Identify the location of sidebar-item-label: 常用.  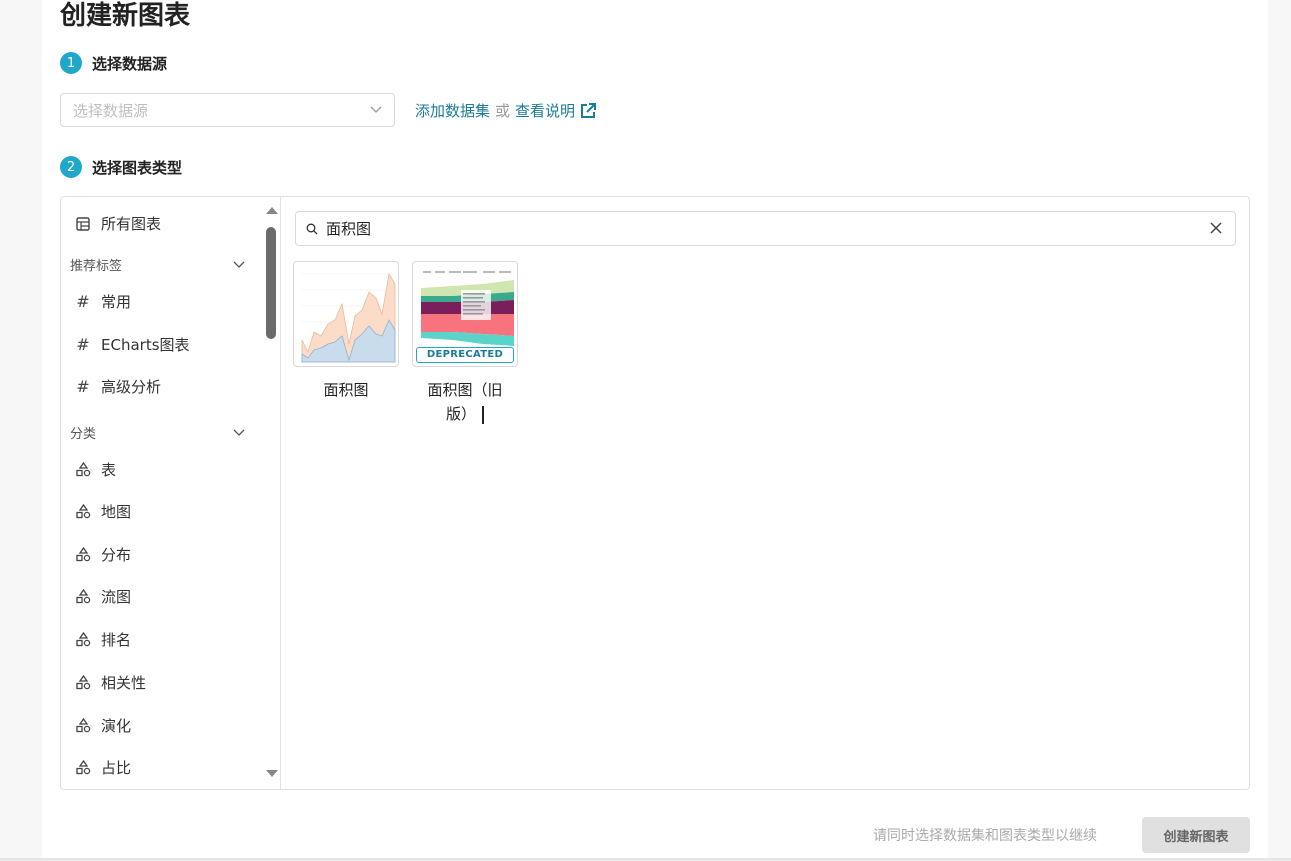
(116, 302).